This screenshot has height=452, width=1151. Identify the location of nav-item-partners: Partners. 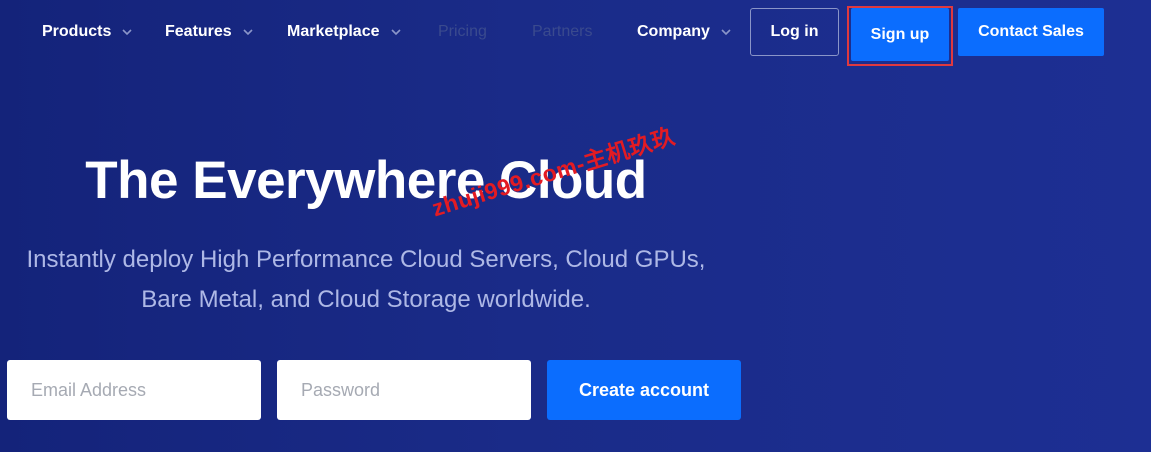
(562, 32).